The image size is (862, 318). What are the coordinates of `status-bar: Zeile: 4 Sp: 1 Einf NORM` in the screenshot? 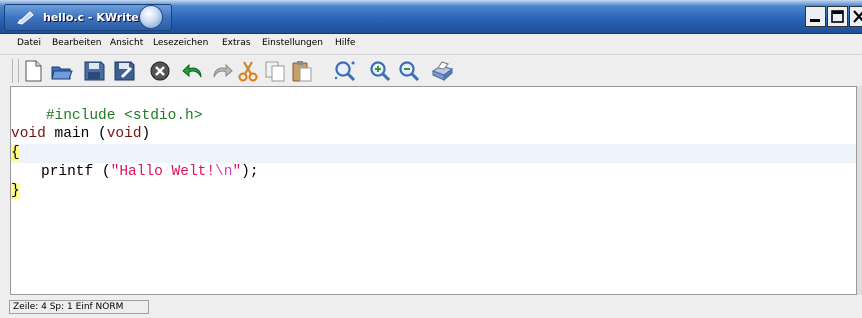 It's located at (431, 307).